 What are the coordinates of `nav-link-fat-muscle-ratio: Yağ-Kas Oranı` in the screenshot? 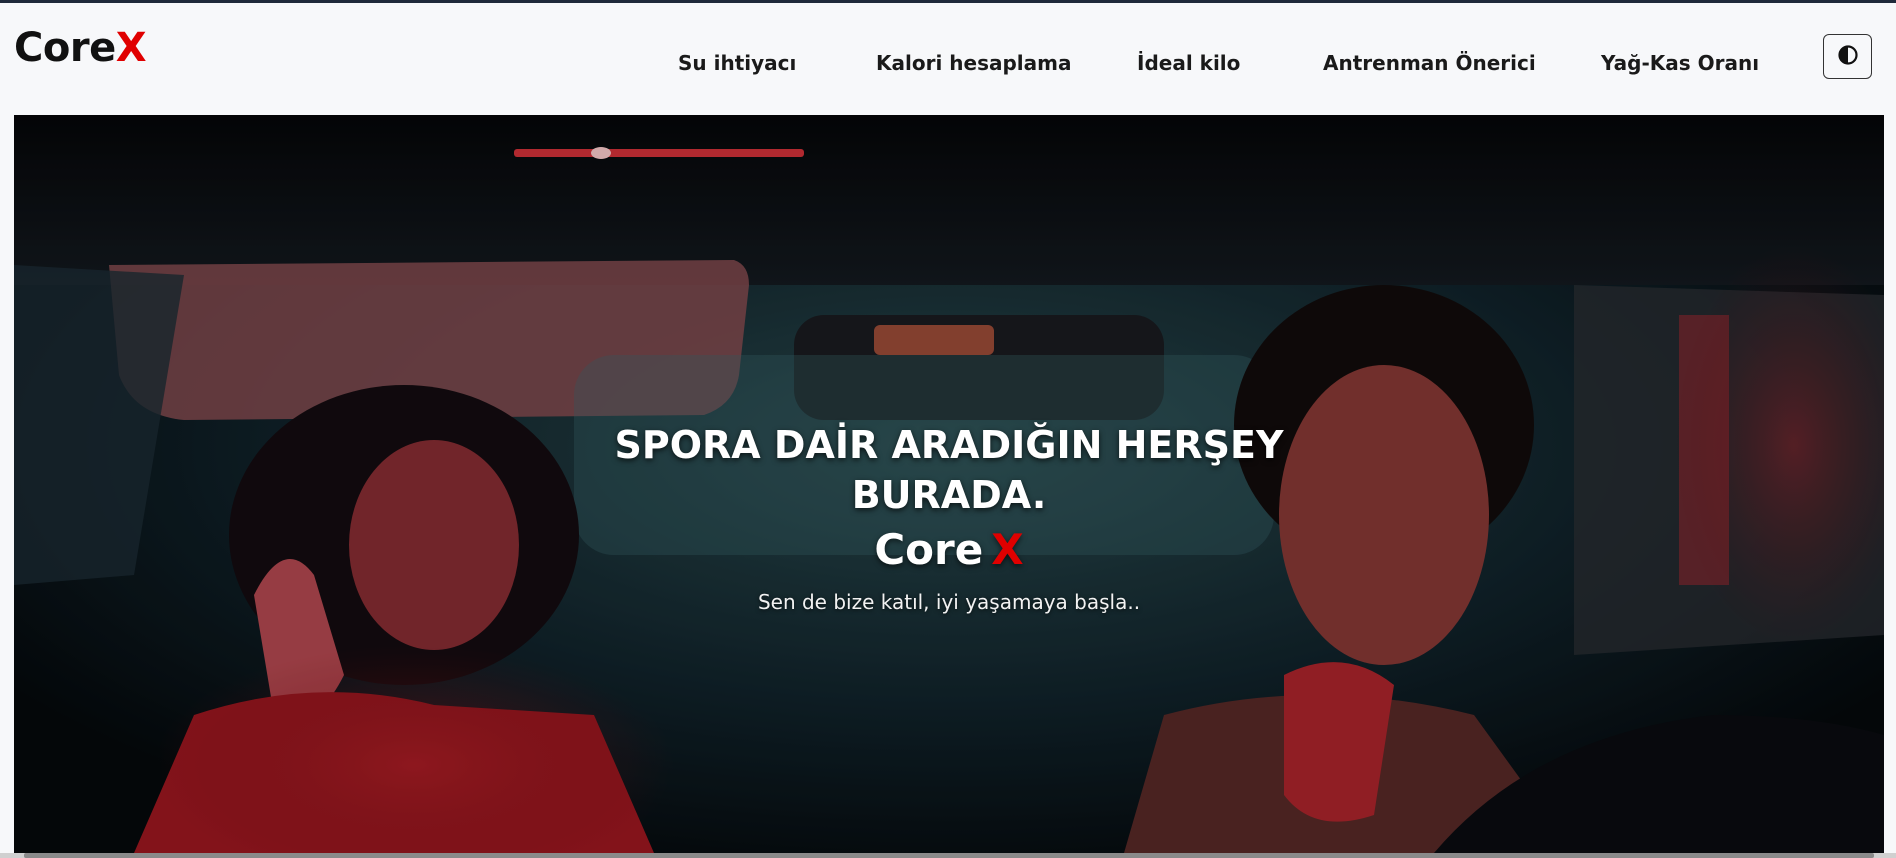 It's located at (1680, 63).